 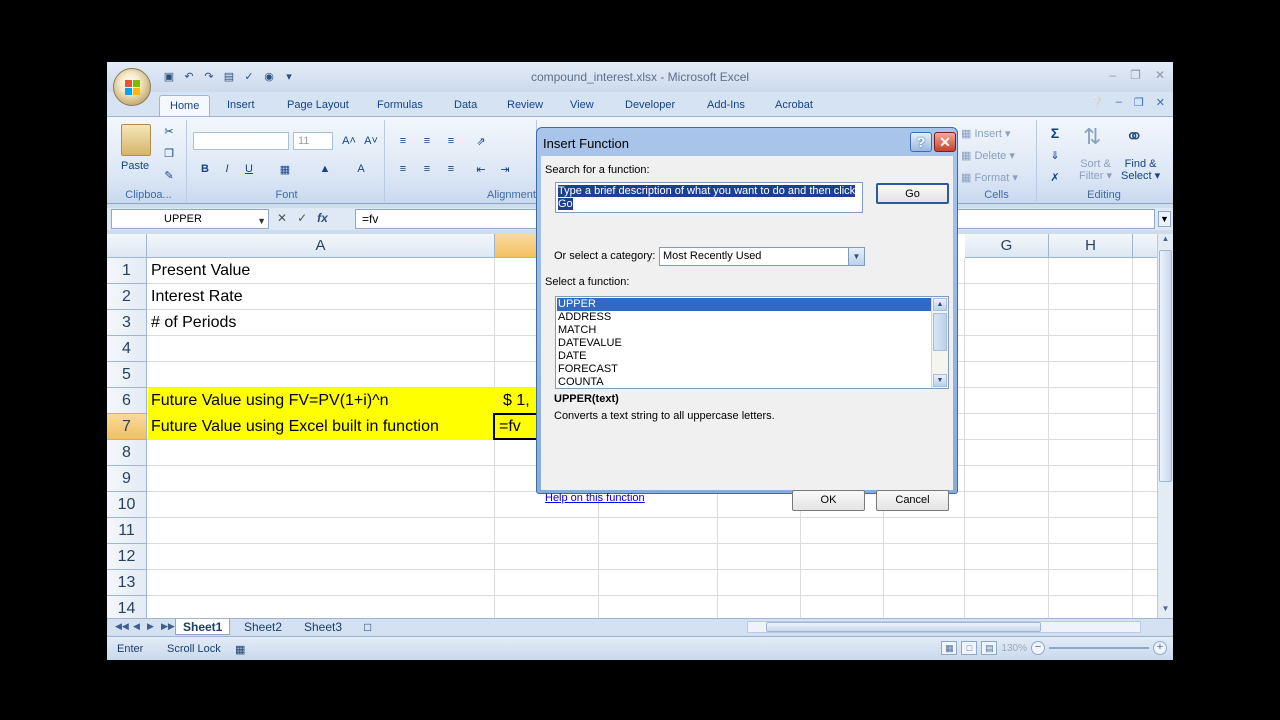 I want to click on paste-button: Paste, so click(x=135, y=166).